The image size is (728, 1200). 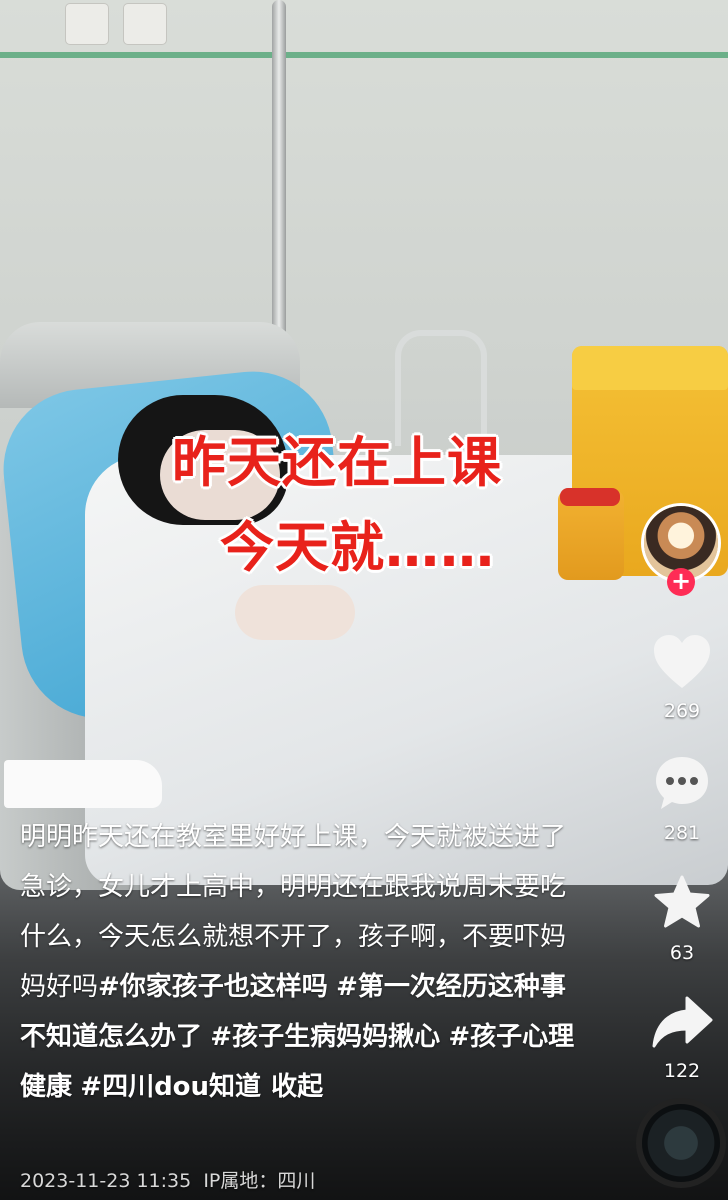 What do you see at coordinates (681, 582) in the screenshot?
I see `follow-plus-icon: +` at bounding box center [681, 582].